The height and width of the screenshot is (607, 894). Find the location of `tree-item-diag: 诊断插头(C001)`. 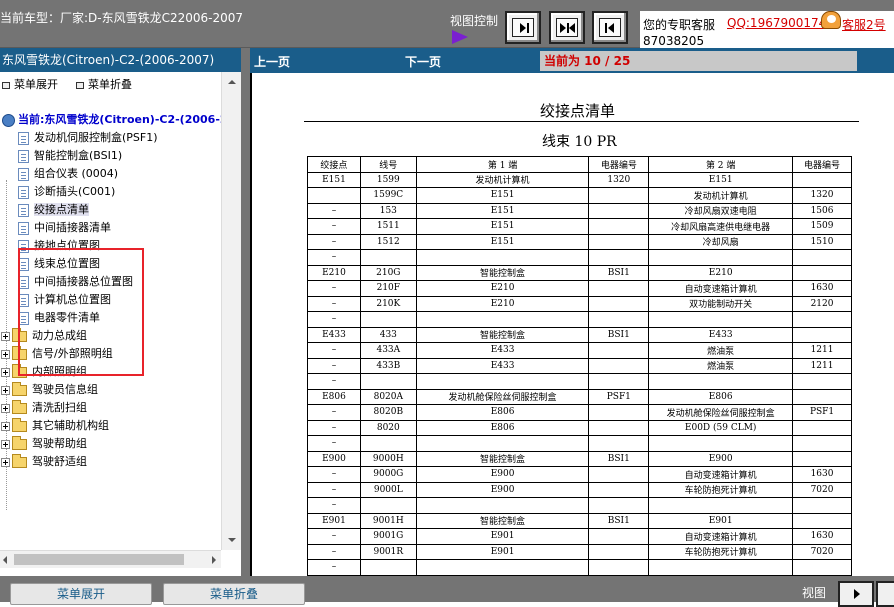

tree-item-diag: 诊断插头(C001) is located at coordinates (66, 193).